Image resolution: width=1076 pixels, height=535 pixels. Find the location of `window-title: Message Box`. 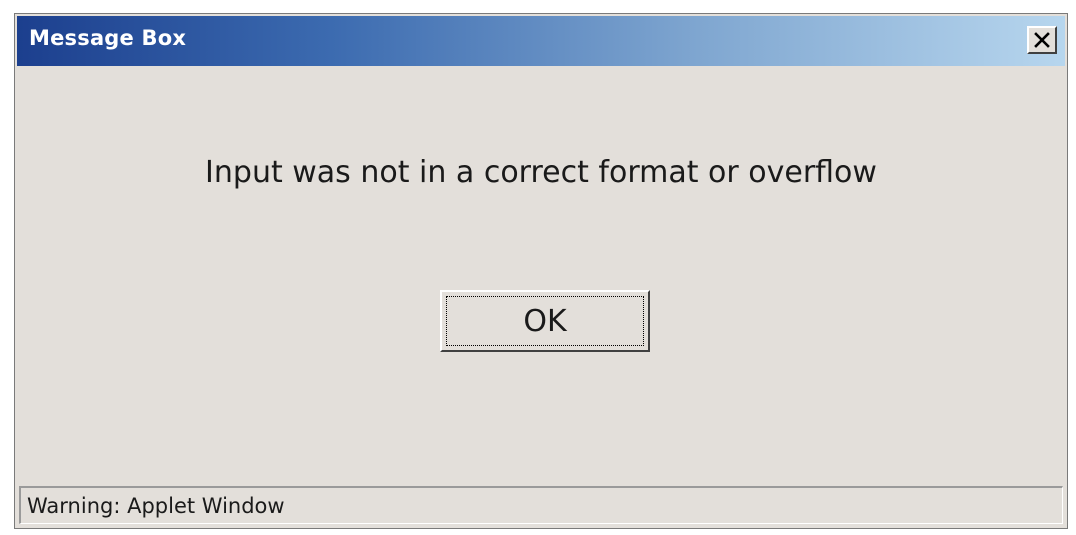

window-title: Message Box is located at coordinates (108, 38).